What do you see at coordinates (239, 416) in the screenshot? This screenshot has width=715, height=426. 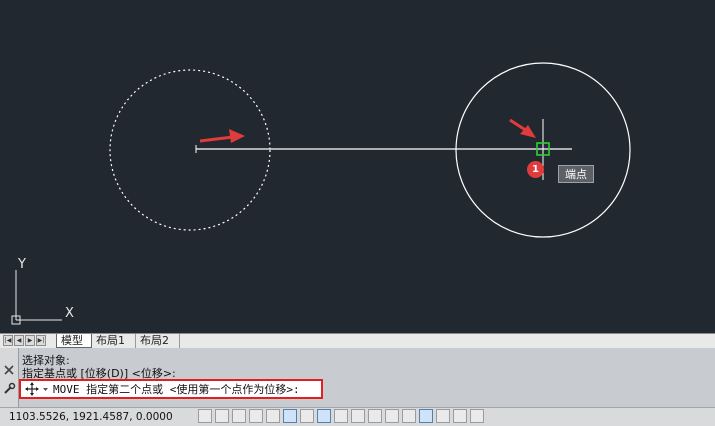 I see `grid-display-toggle` at bounding box center [239, 416].